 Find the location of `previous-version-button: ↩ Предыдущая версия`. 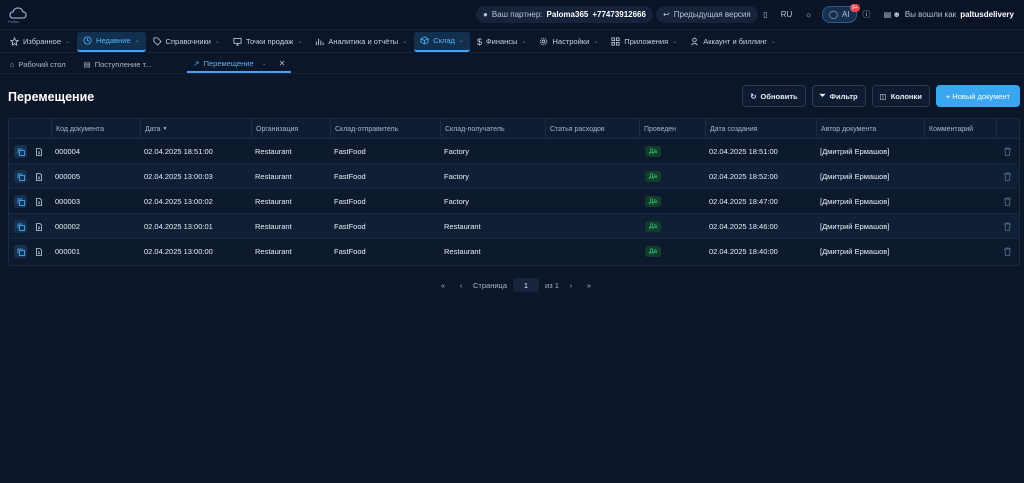

previous-version-button: ↩ Предыдущая версия is located at coordinates (707, 14).